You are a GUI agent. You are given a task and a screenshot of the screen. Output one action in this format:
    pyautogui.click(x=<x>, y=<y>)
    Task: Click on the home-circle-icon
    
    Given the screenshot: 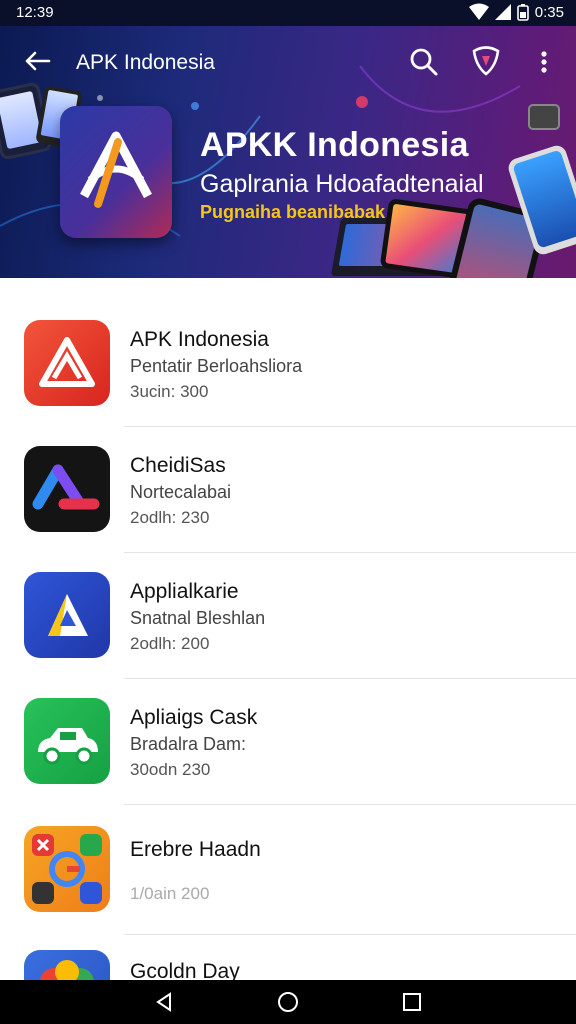 What is the action you would take?
    pyautogui.click(x=288, y=1002)
    